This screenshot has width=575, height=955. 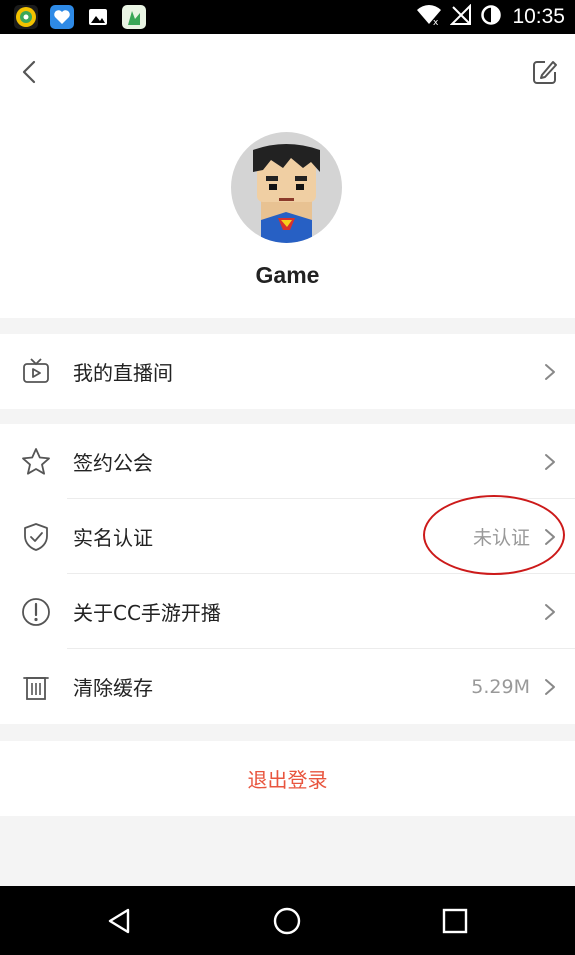 What do you see at coordinates (286, 187) in the screenshot?
I see `avatar` at bounding box center [286, 187].